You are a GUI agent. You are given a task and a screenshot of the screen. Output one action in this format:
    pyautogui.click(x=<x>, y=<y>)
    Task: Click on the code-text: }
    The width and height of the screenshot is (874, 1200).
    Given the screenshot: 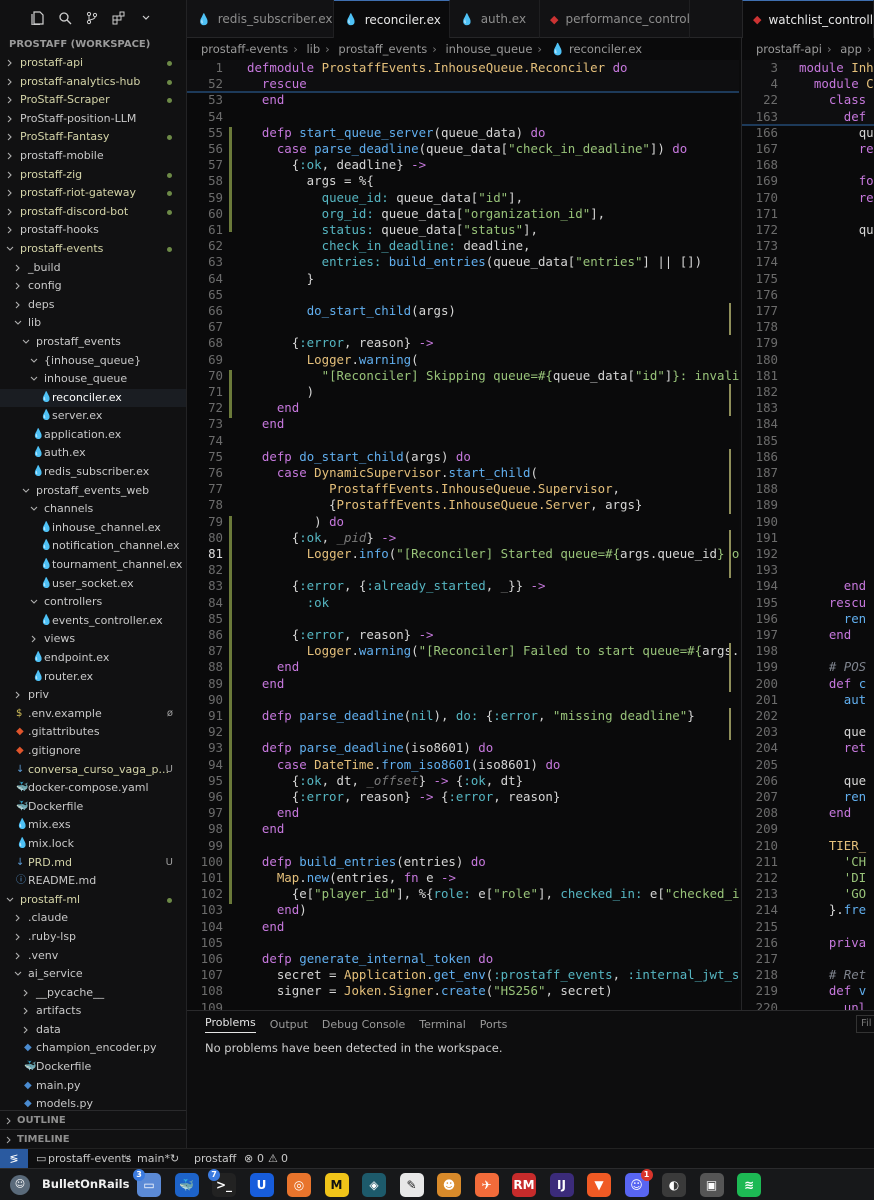 What is the action you would take?
    pyautogui.click(x=836, y=570)
    